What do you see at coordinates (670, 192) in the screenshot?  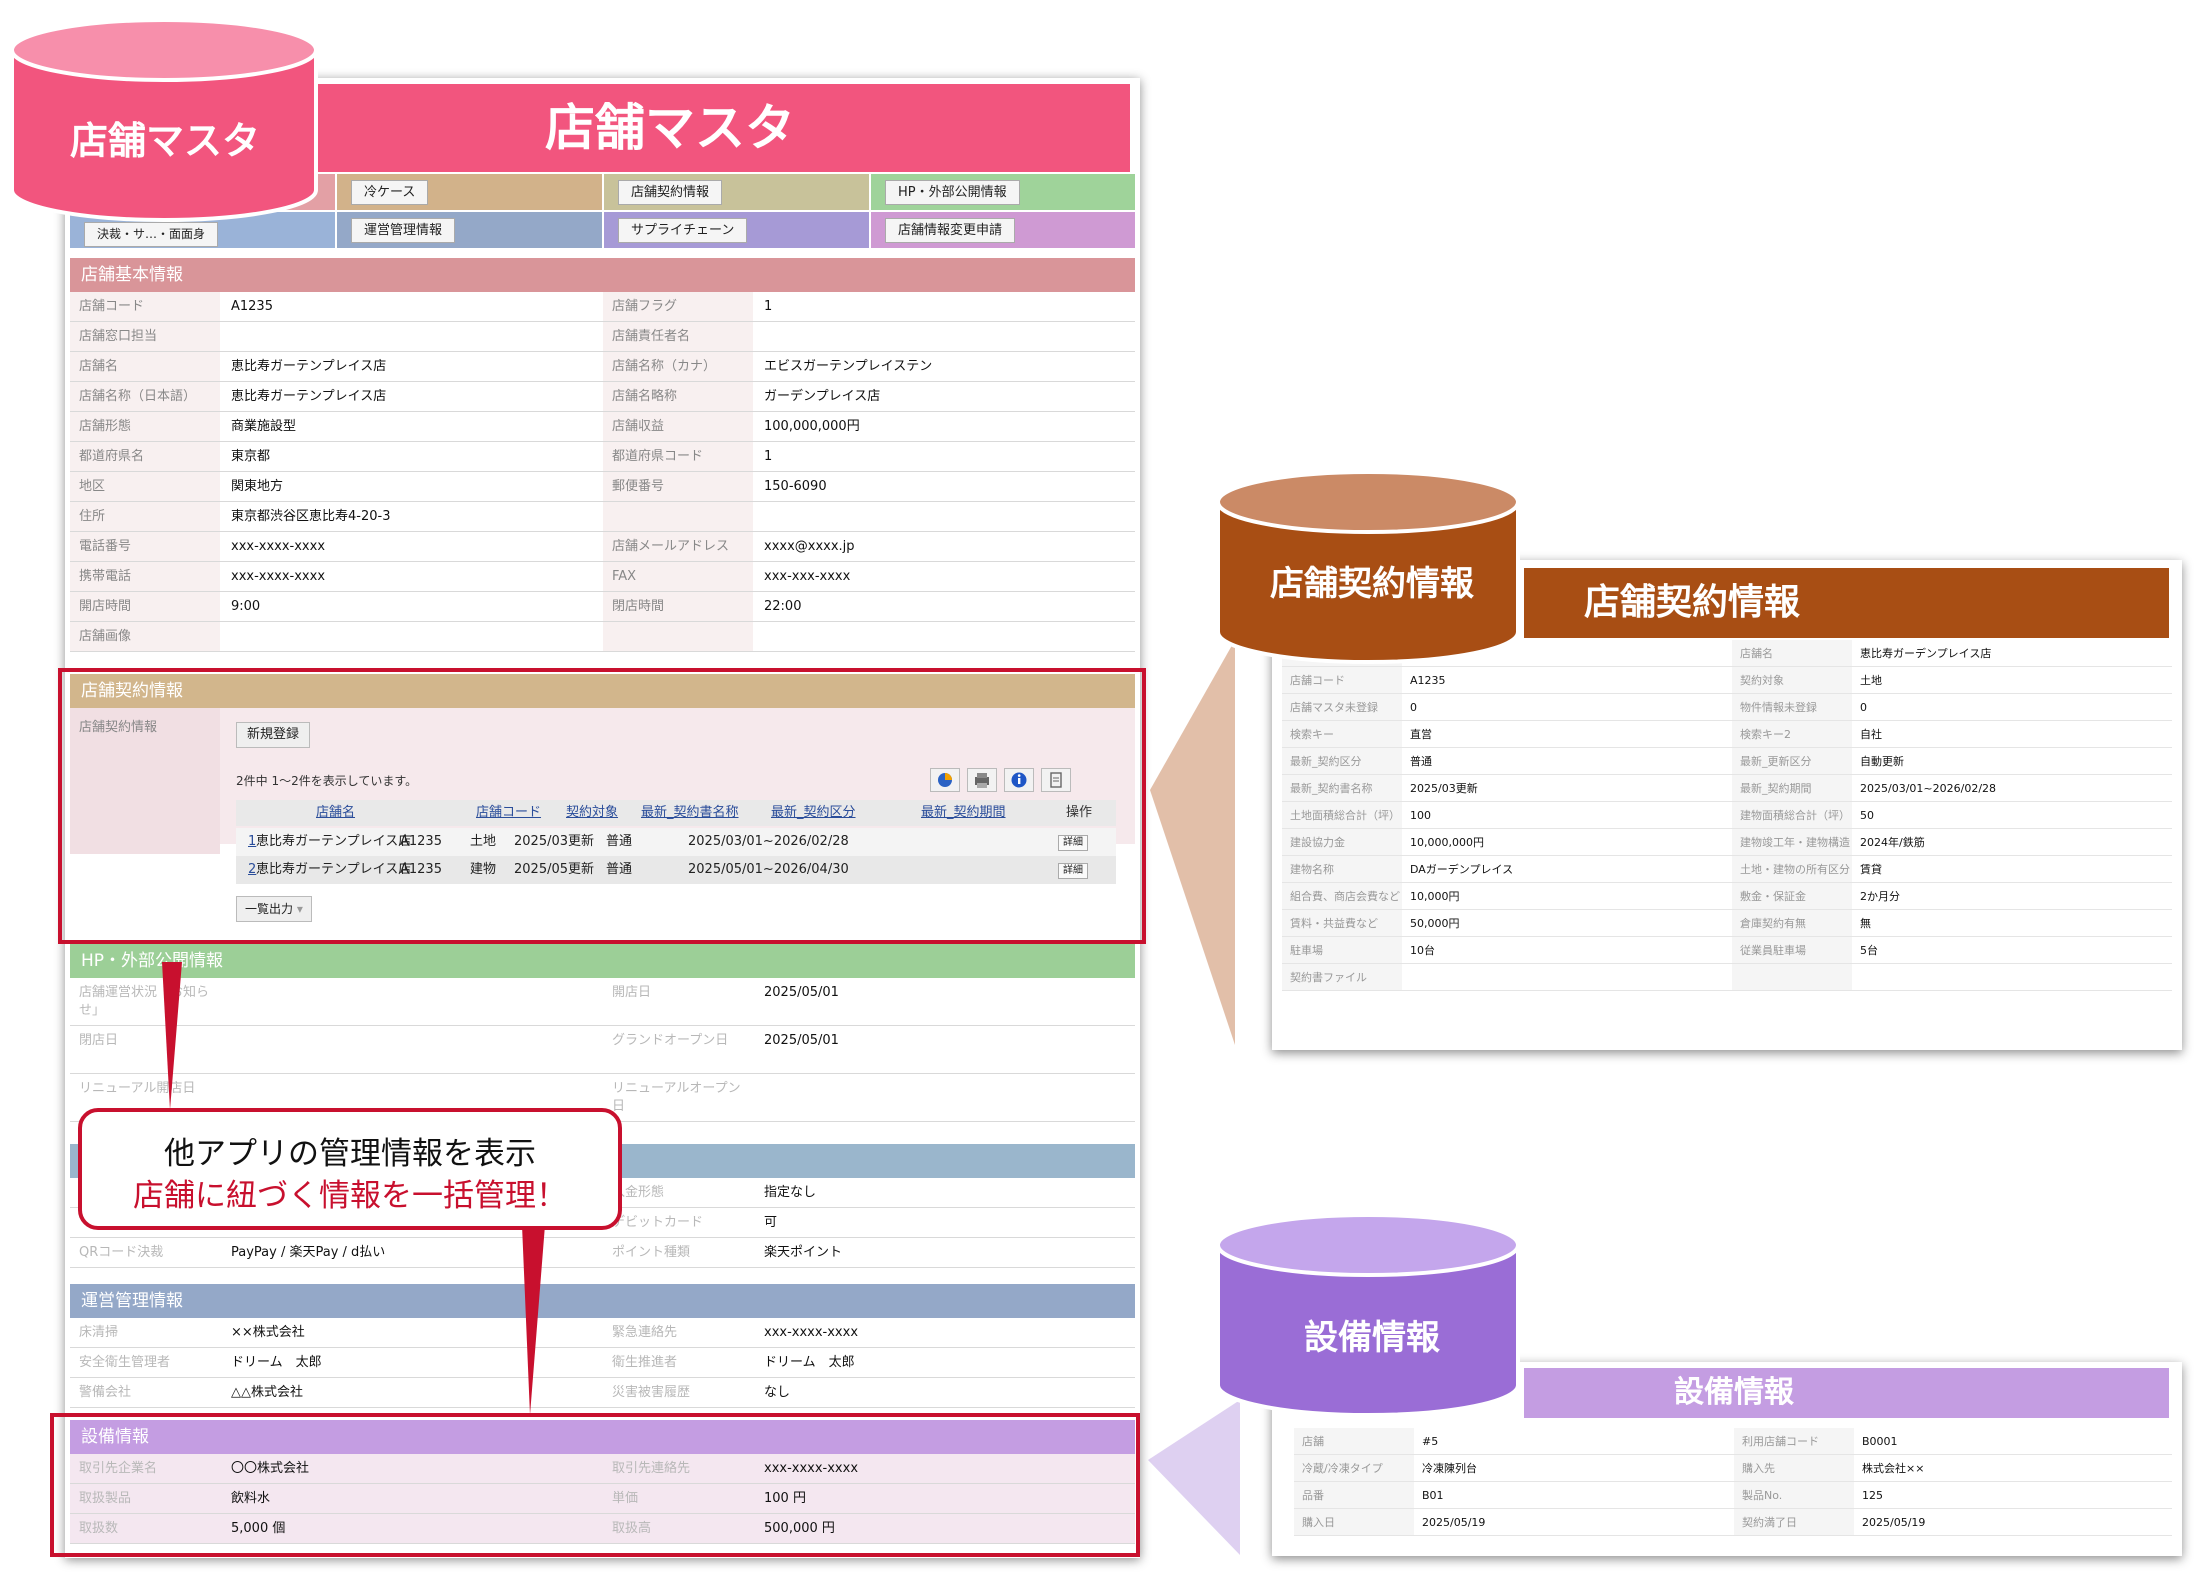 I see `tab-store-contract-label: 店舗契約情報` at bounding box center [670, 192].